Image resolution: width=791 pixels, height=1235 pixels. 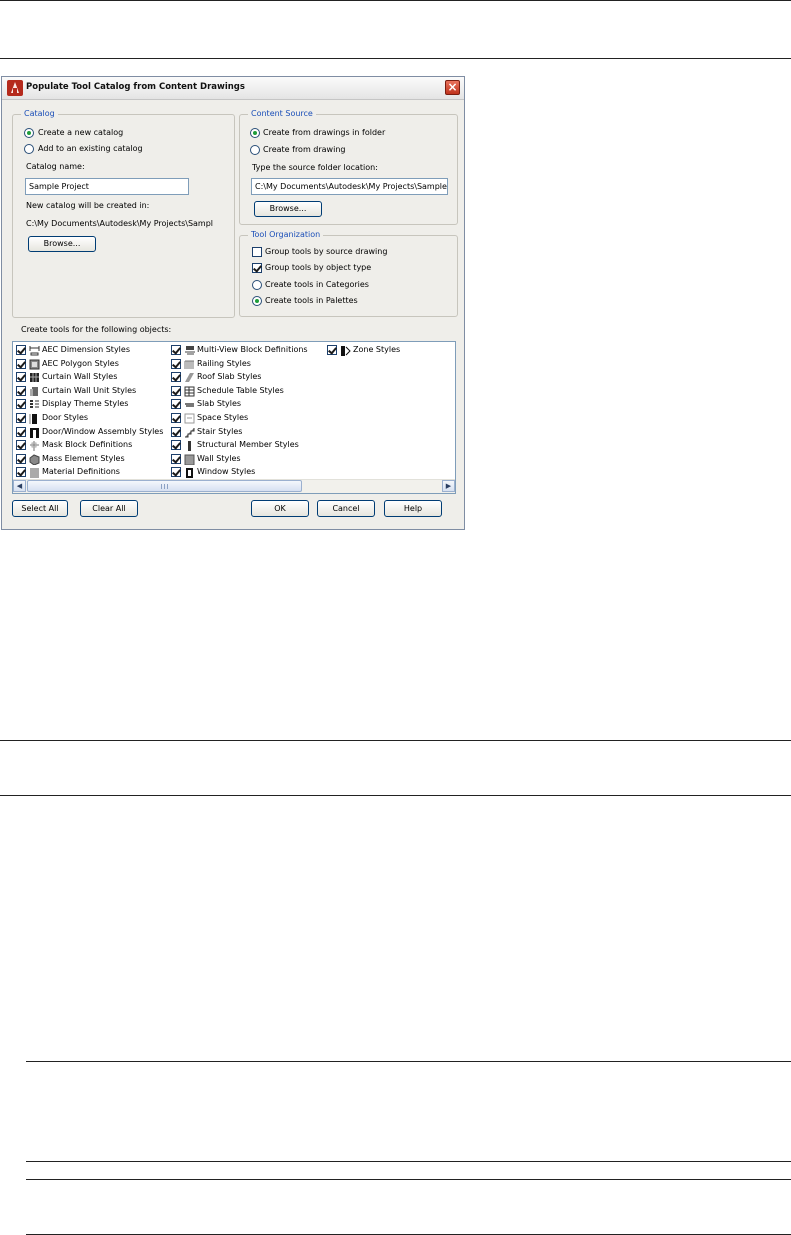 What do you see at coordinates (318, 267) in the screenshot?
I see `group-by-type-label: Group tools by object type` at bounding box center [318, 267].